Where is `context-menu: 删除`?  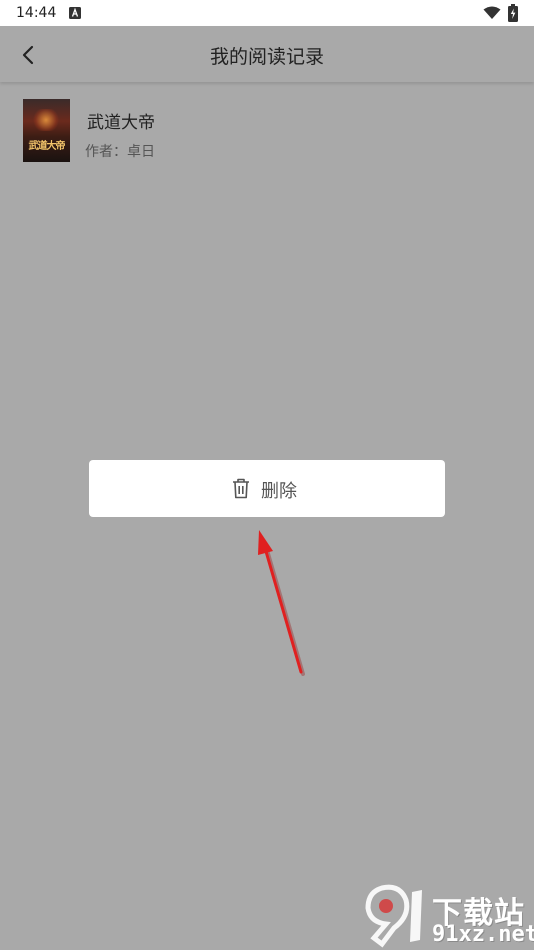 context-menu: 删除 is located at coordinates (267, 488).